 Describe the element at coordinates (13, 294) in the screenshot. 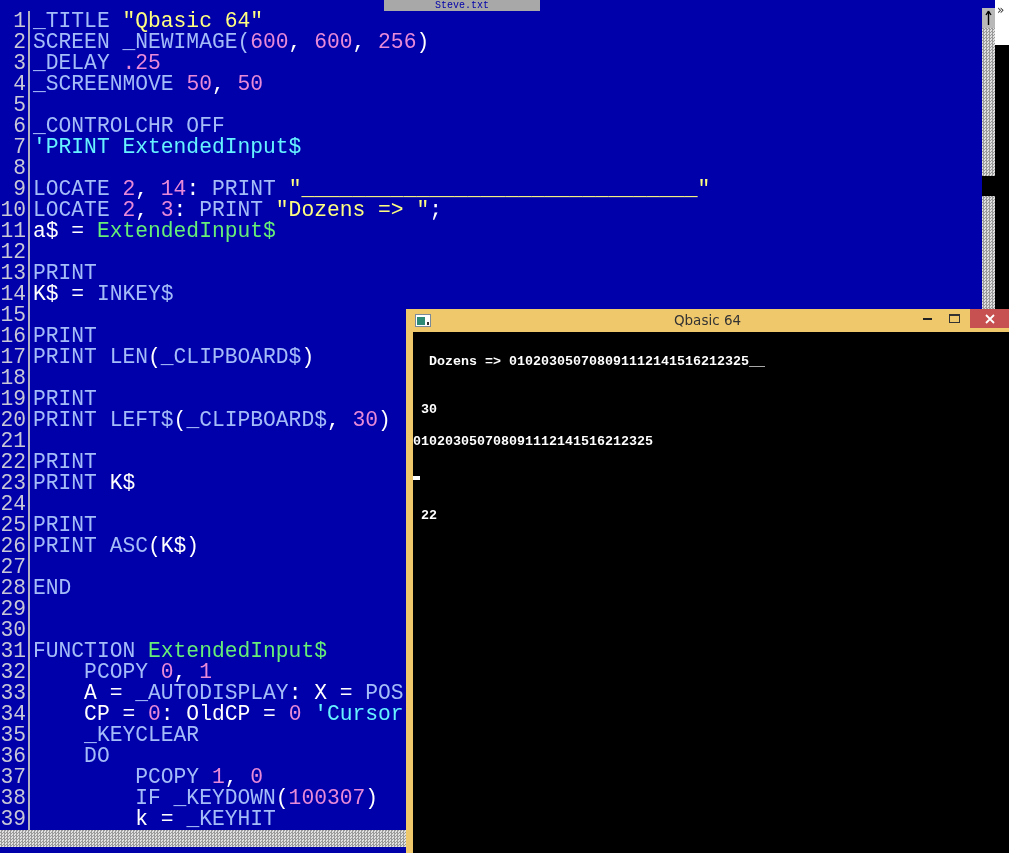

I see `line-number: 14` at that location.